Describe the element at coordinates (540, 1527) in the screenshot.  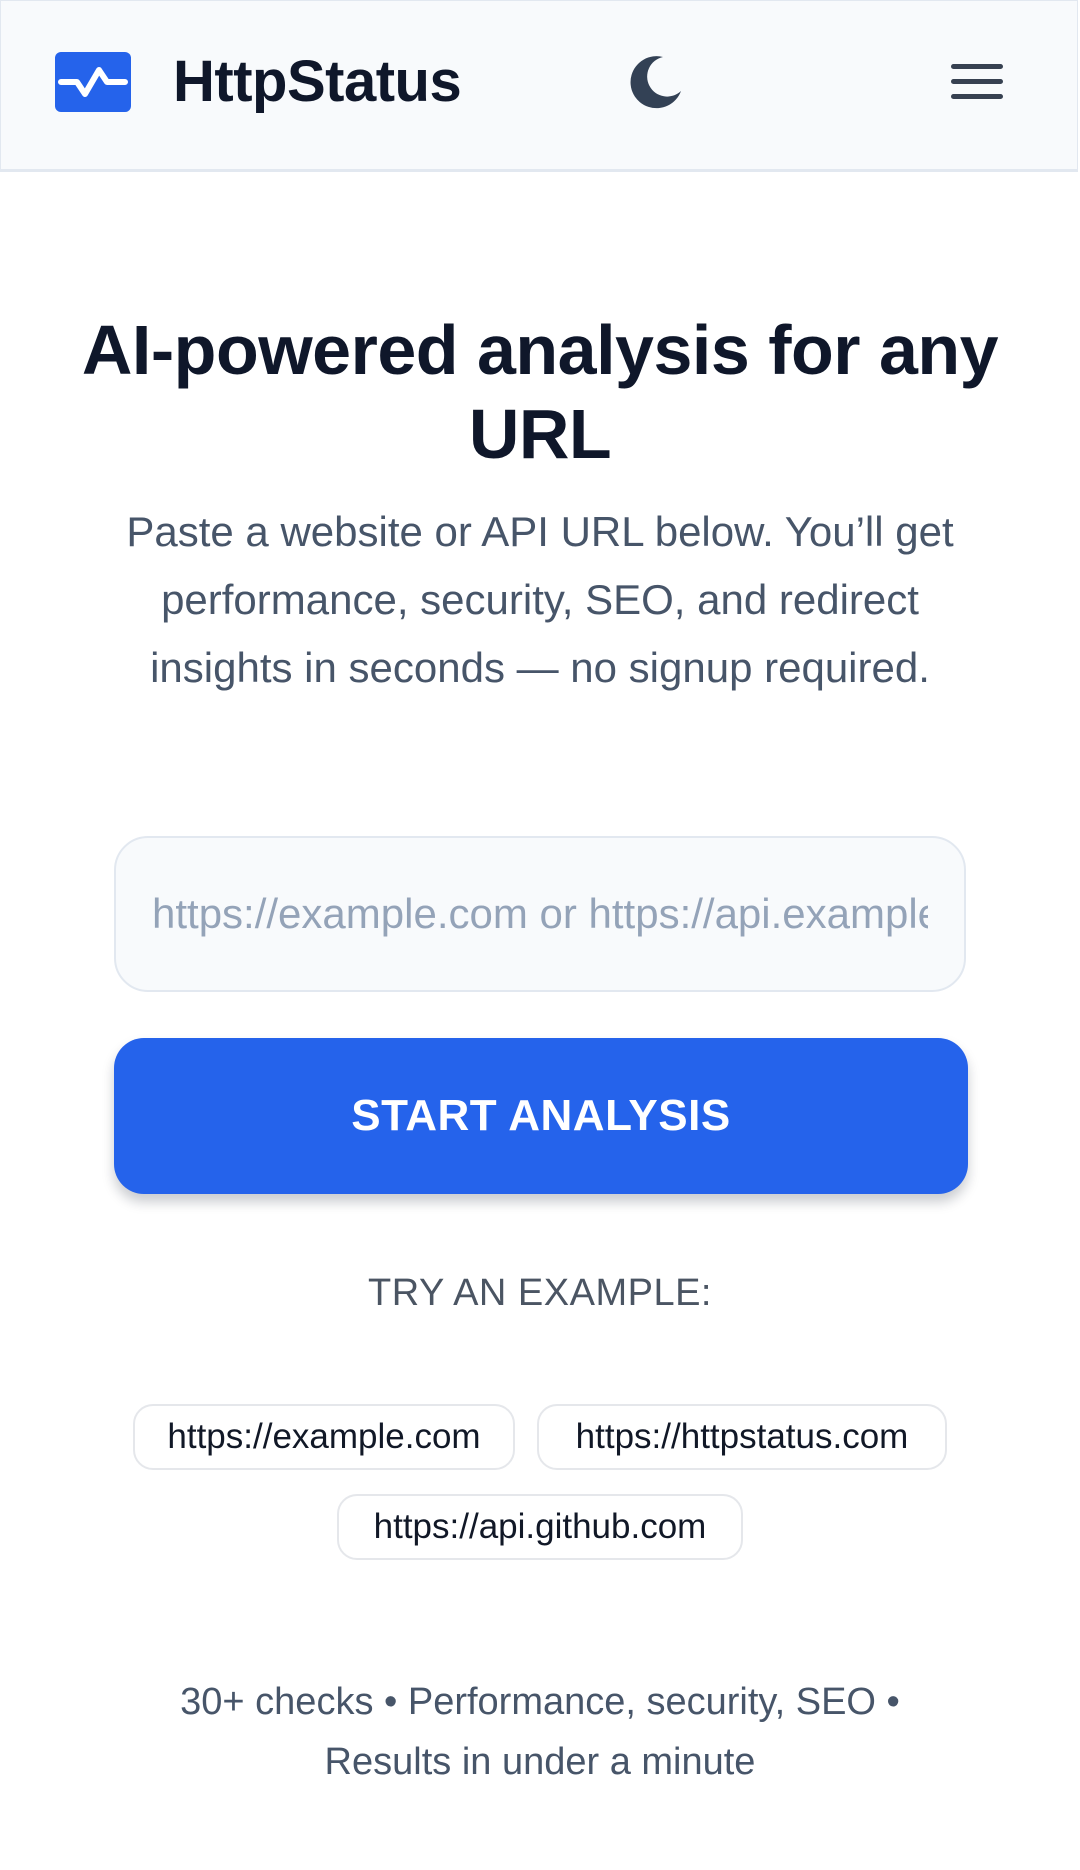
I see `example-chip-api-github-com: https://api.github.com` at that location.